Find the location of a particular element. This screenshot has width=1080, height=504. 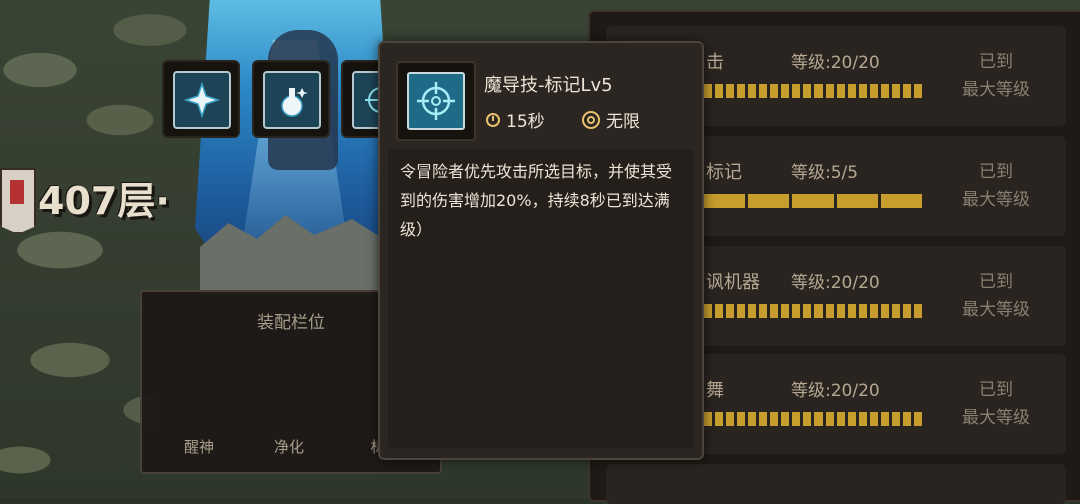

equip-slot-label-1: 醒神 is located at coordinates (198, 447).